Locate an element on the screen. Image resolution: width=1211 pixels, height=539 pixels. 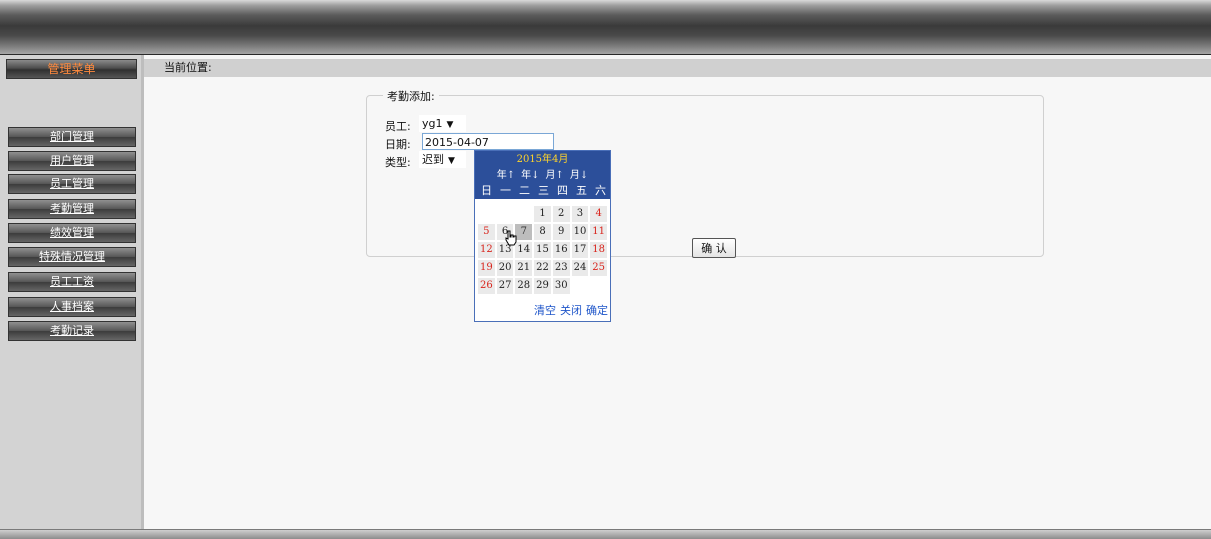
sidebar-item-personnel-files: 人事档案 is located at coordinates (72, 307).